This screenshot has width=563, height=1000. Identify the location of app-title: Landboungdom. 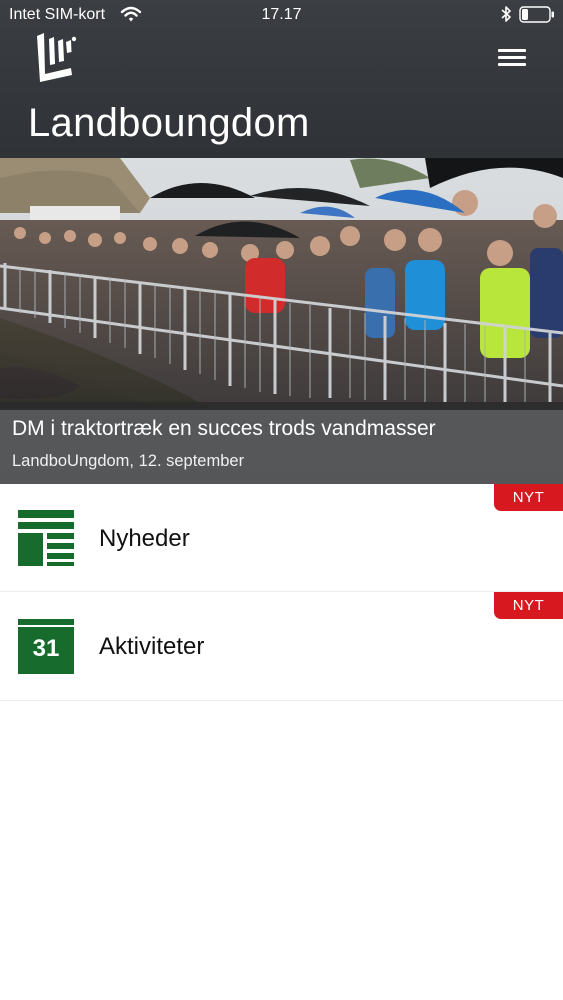
(169, 123).